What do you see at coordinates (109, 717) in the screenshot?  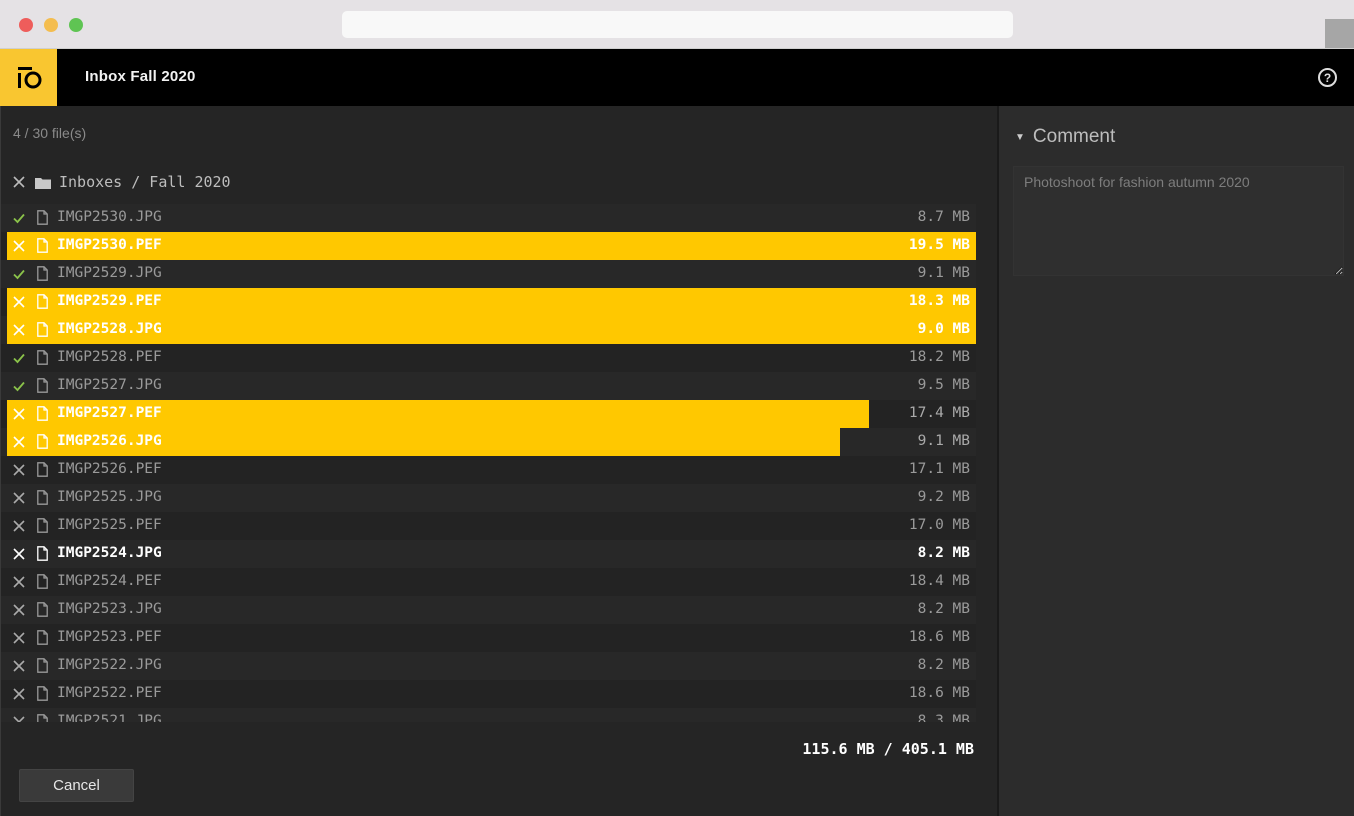 I see `file-name: IMGP2521.JPG` at bounding box center [109, 717].